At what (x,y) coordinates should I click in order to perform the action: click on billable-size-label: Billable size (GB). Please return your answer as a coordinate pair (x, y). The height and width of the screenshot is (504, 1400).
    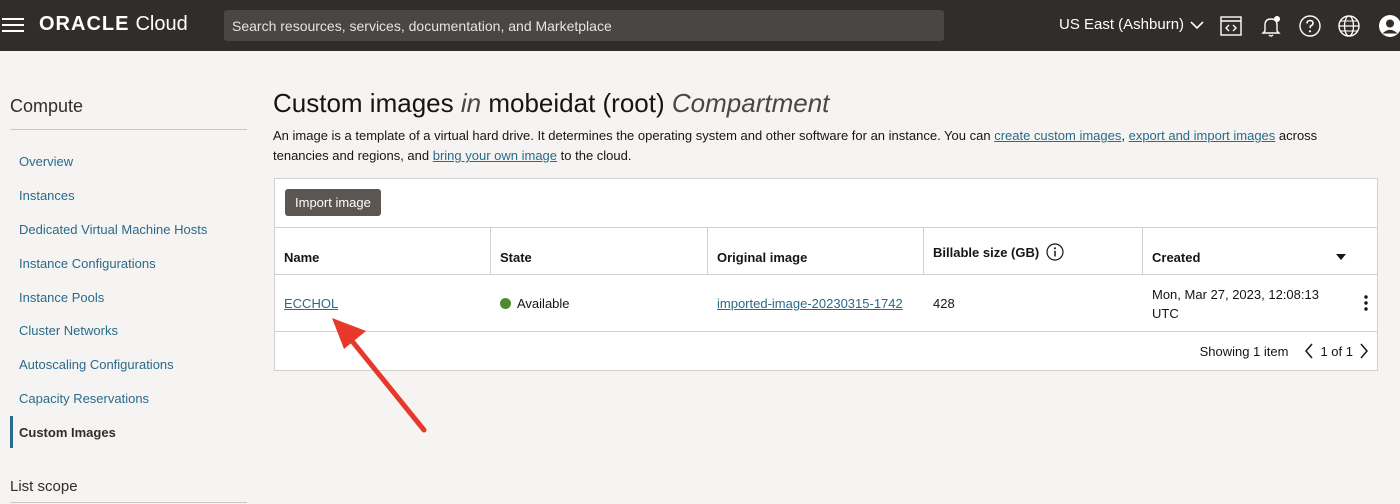
    Looking at the image, I should click on (986, 252).